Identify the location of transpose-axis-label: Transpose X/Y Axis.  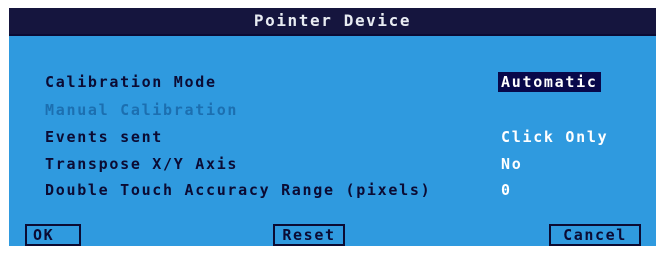
(142, 164).